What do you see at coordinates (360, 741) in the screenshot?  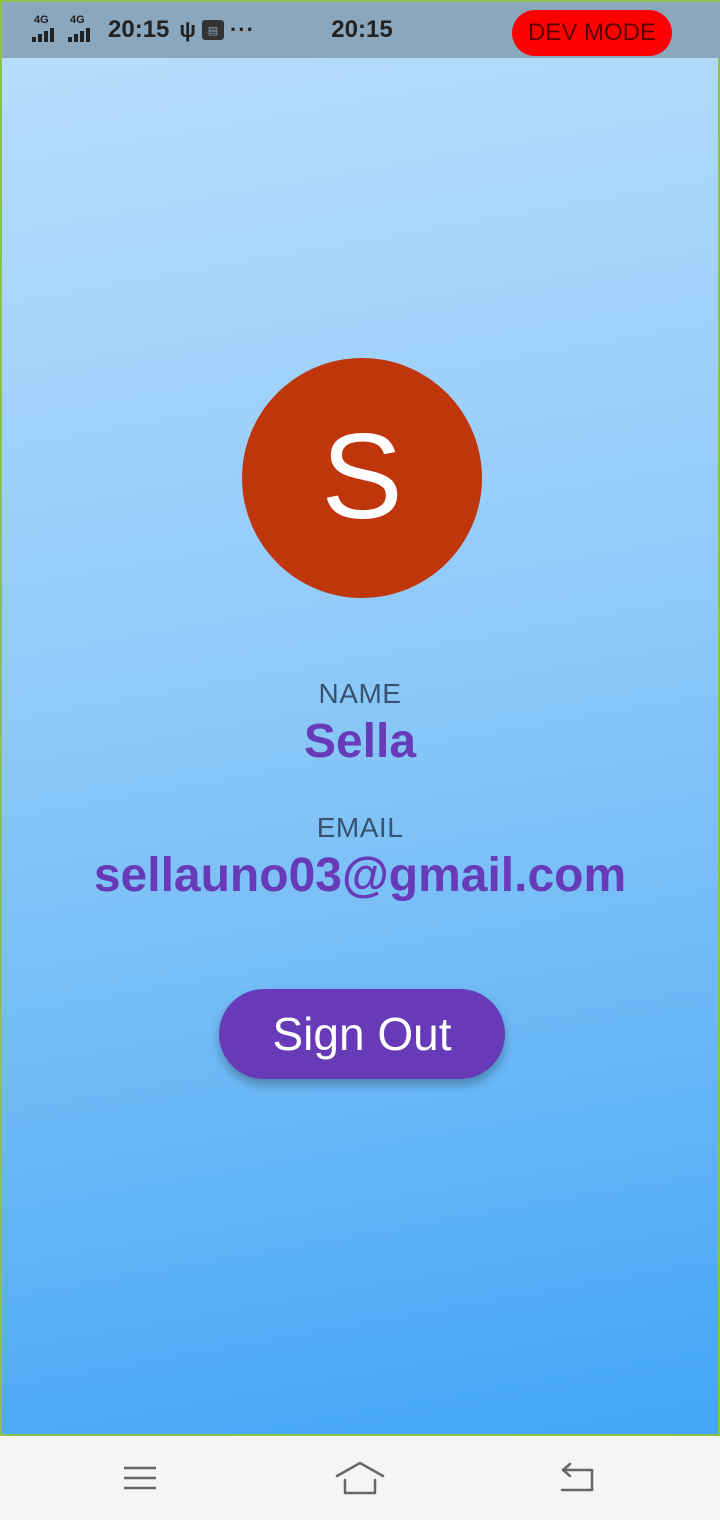 I see `name-value: Sella` at bounding box center [360, 741].